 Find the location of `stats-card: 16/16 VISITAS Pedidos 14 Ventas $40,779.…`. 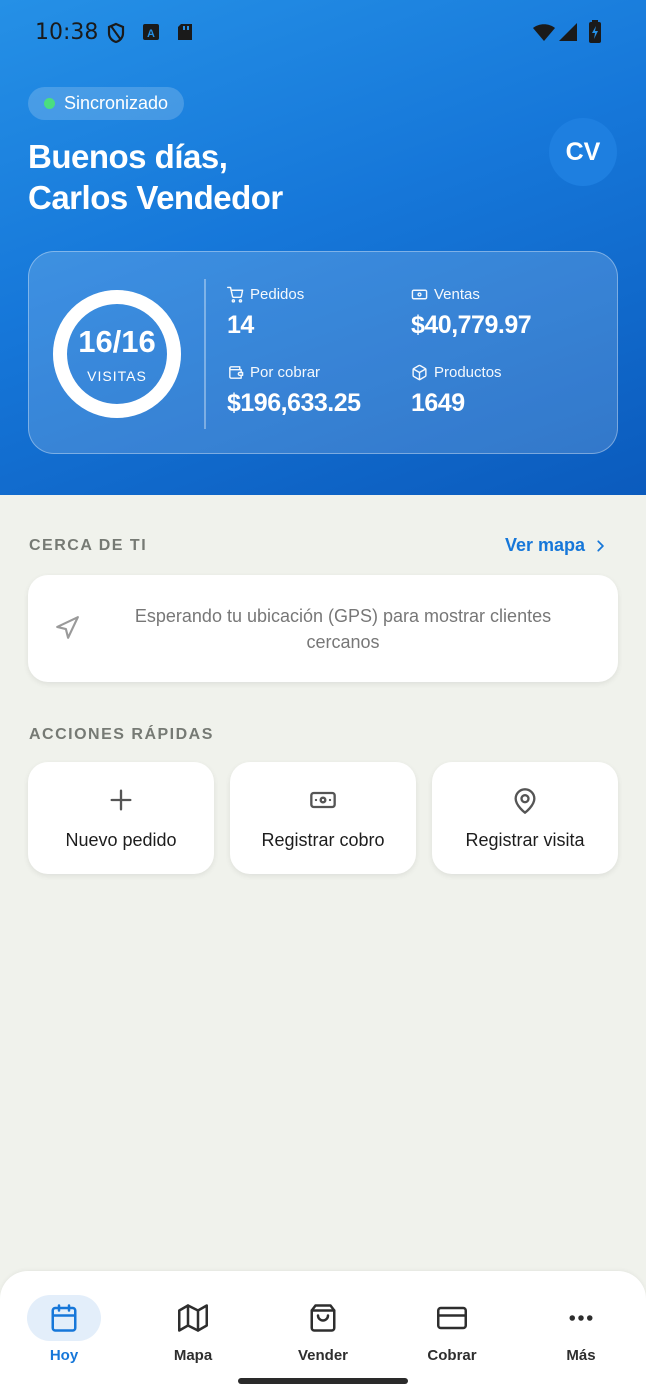

stats-card: 16/16 VISITAS Pedidos 14 Ventas $40,779.… is located at coordinates (323, 352).